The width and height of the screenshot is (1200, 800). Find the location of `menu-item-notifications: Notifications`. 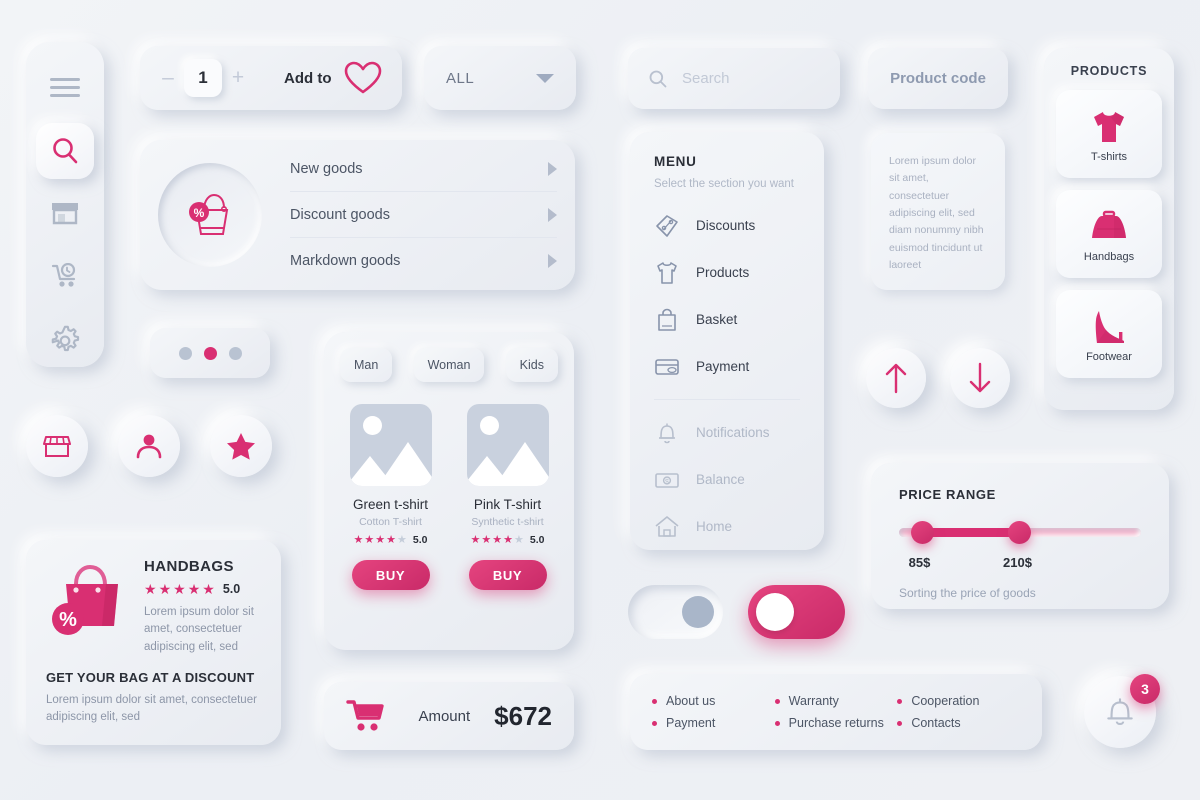

menu-item-notifications: Notifications is located at coordinates (727, 432).